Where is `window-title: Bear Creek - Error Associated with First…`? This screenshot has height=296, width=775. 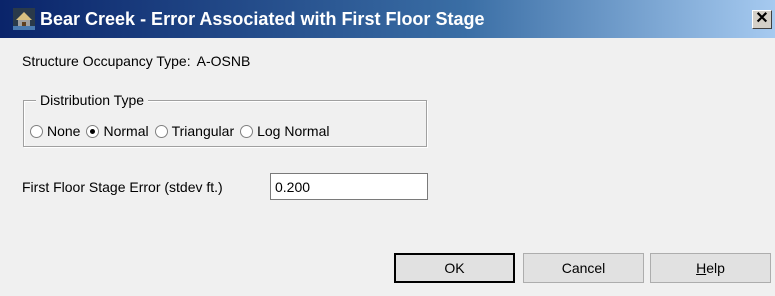 window-title: Bear Creek - Error Associated with First… is located at coordinates (262, 19).